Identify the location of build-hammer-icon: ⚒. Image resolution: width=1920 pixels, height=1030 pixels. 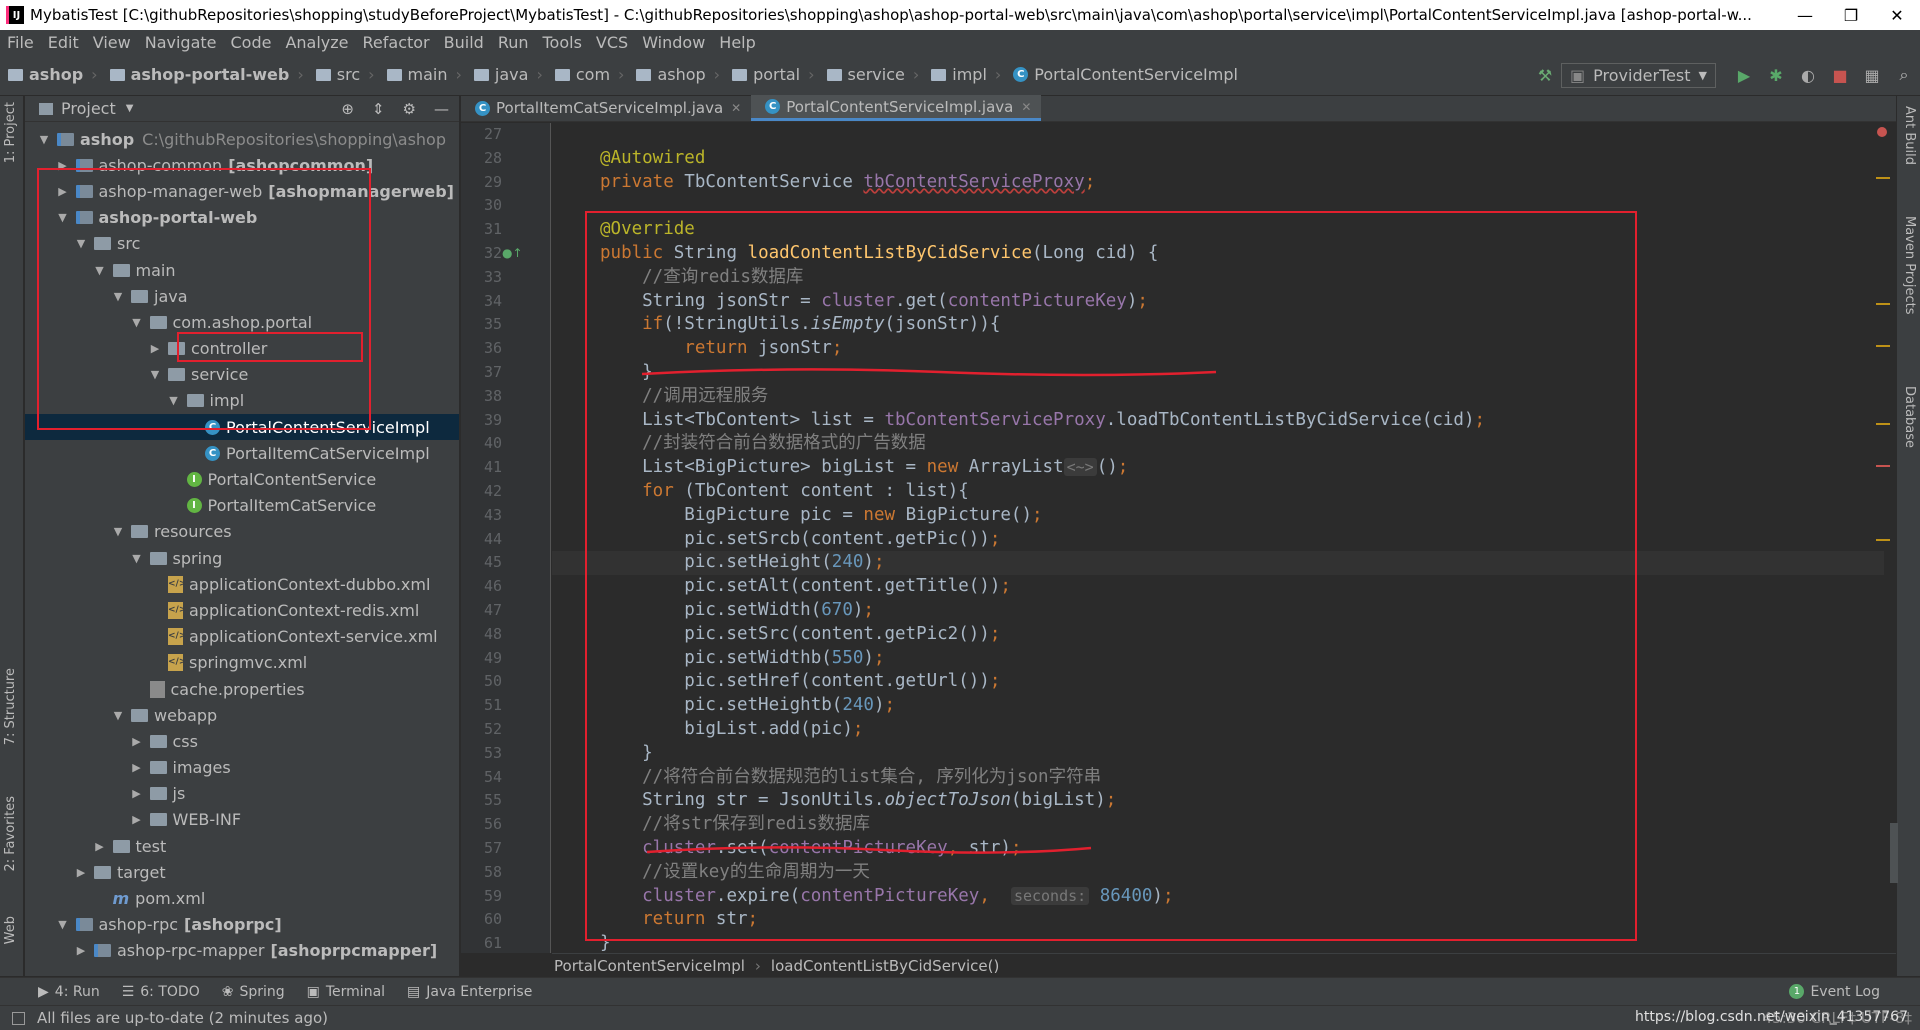
(1545, 75).